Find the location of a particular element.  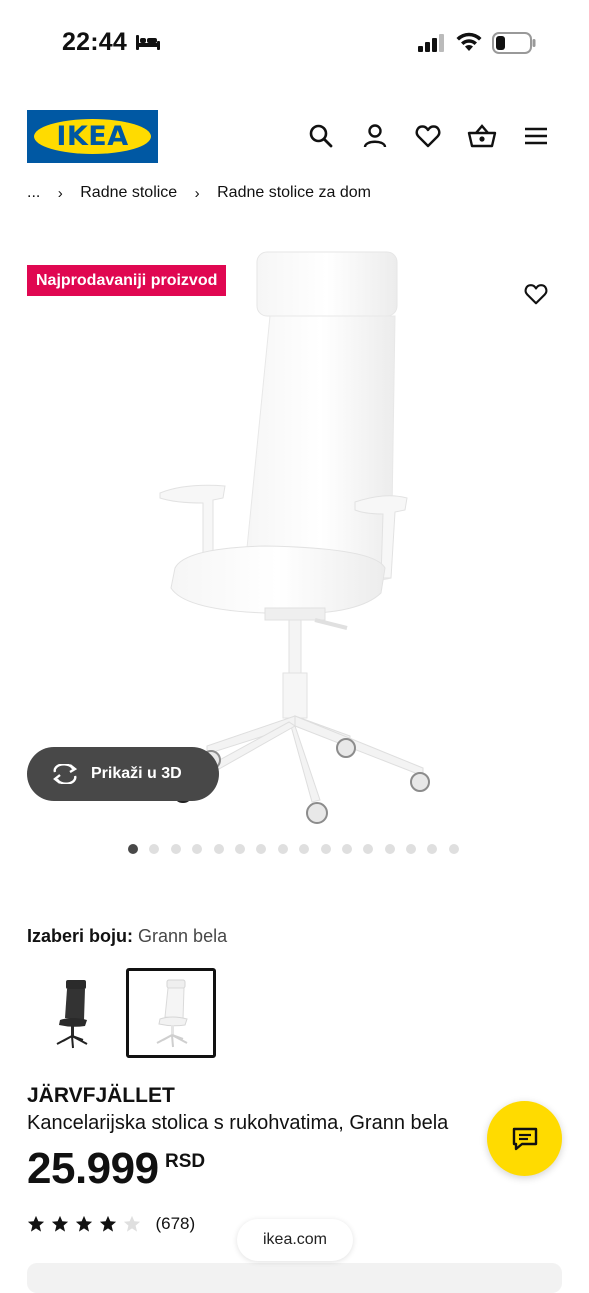

product-rating: (678) is located at coordinates (111, 1225).